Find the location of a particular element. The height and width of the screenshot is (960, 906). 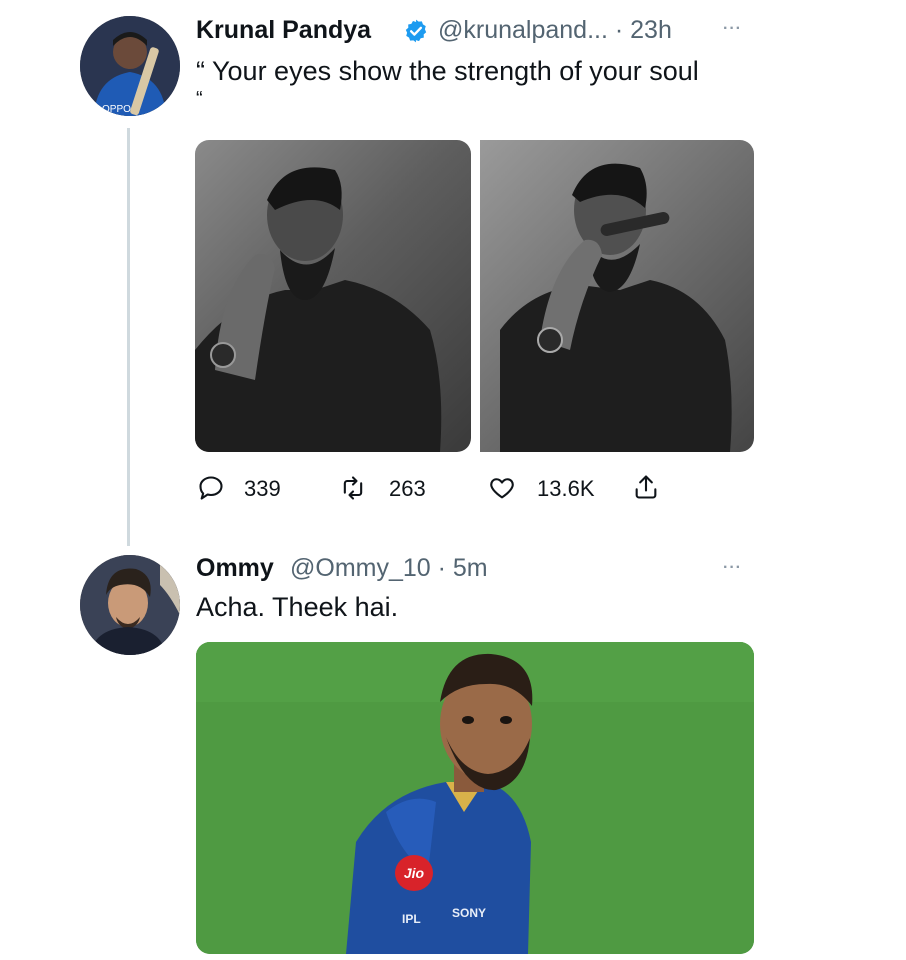

ommy-avatar is located at coordinates (130, 605).